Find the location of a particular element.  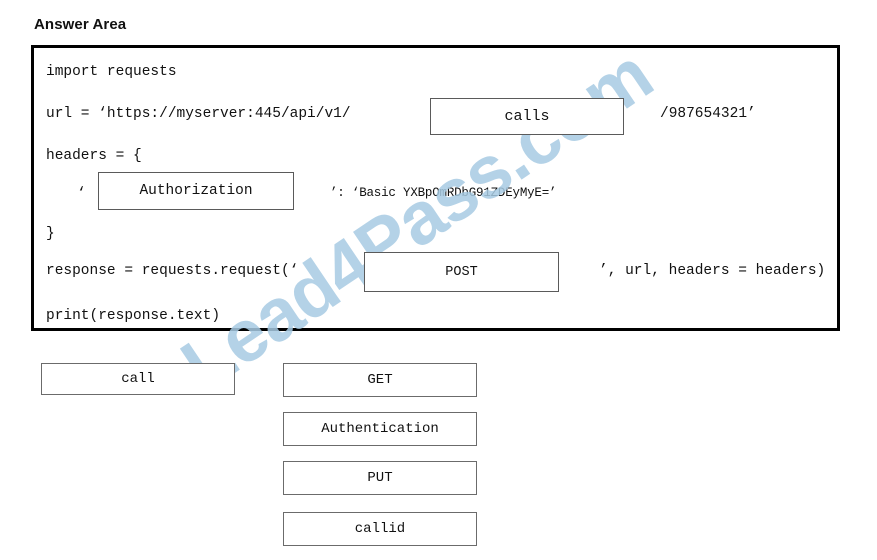

code-line-headers-open: headers = { is located at coordinates (94, 156).